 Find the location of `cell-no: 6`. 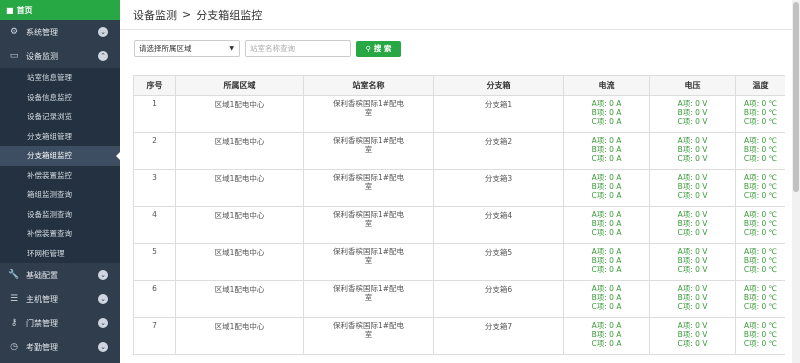

cell-no: 6 is located at coordinates (154, 299).